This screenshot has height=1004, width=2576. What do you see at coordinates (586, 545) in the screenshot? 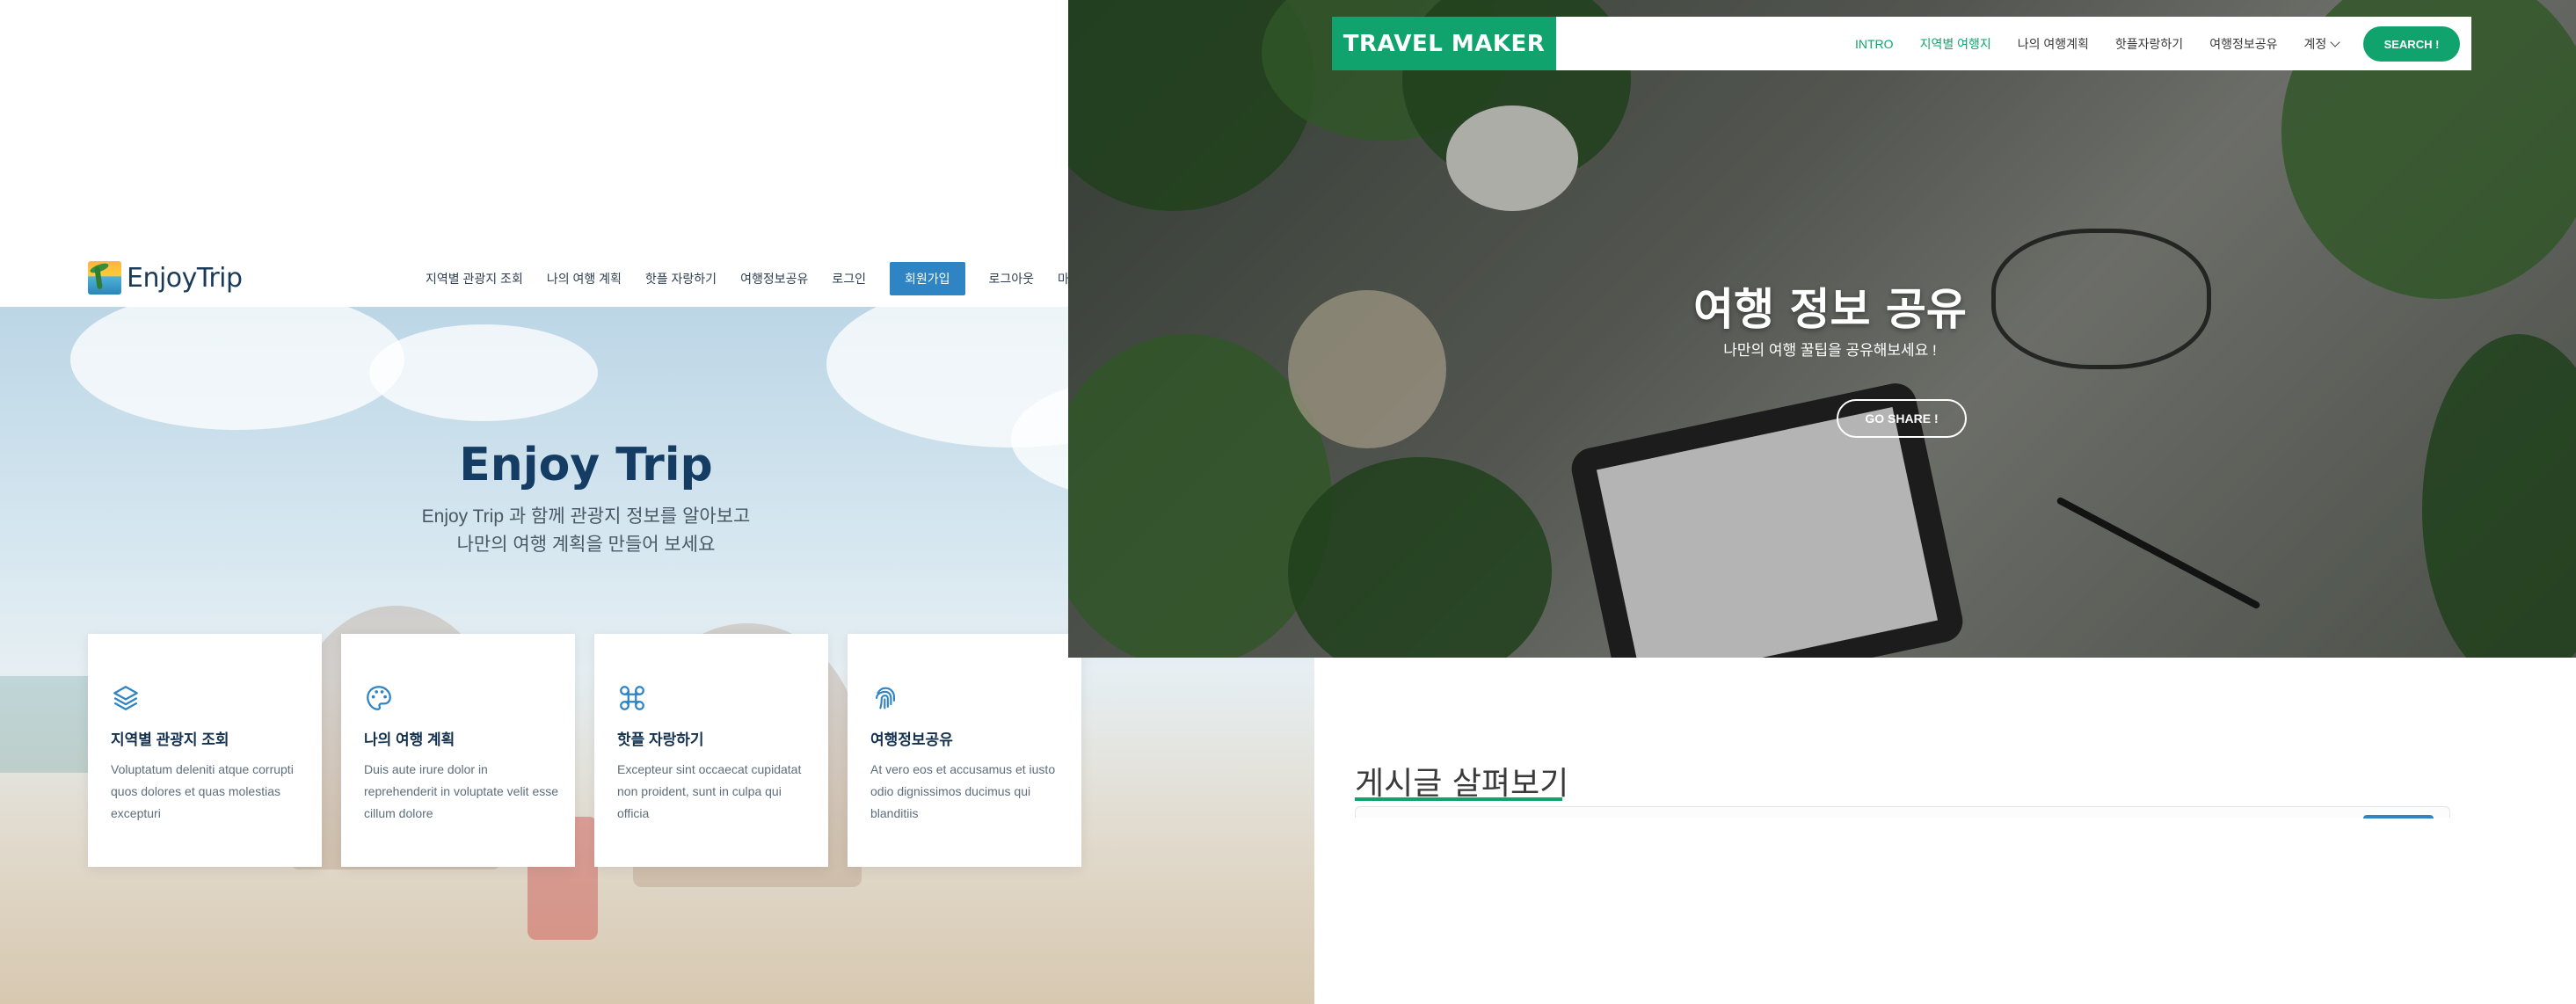
I see `hero-subtitle-line2: 나만의 여행 계획을 만들어 보세요` at bounding box center [586, 545].